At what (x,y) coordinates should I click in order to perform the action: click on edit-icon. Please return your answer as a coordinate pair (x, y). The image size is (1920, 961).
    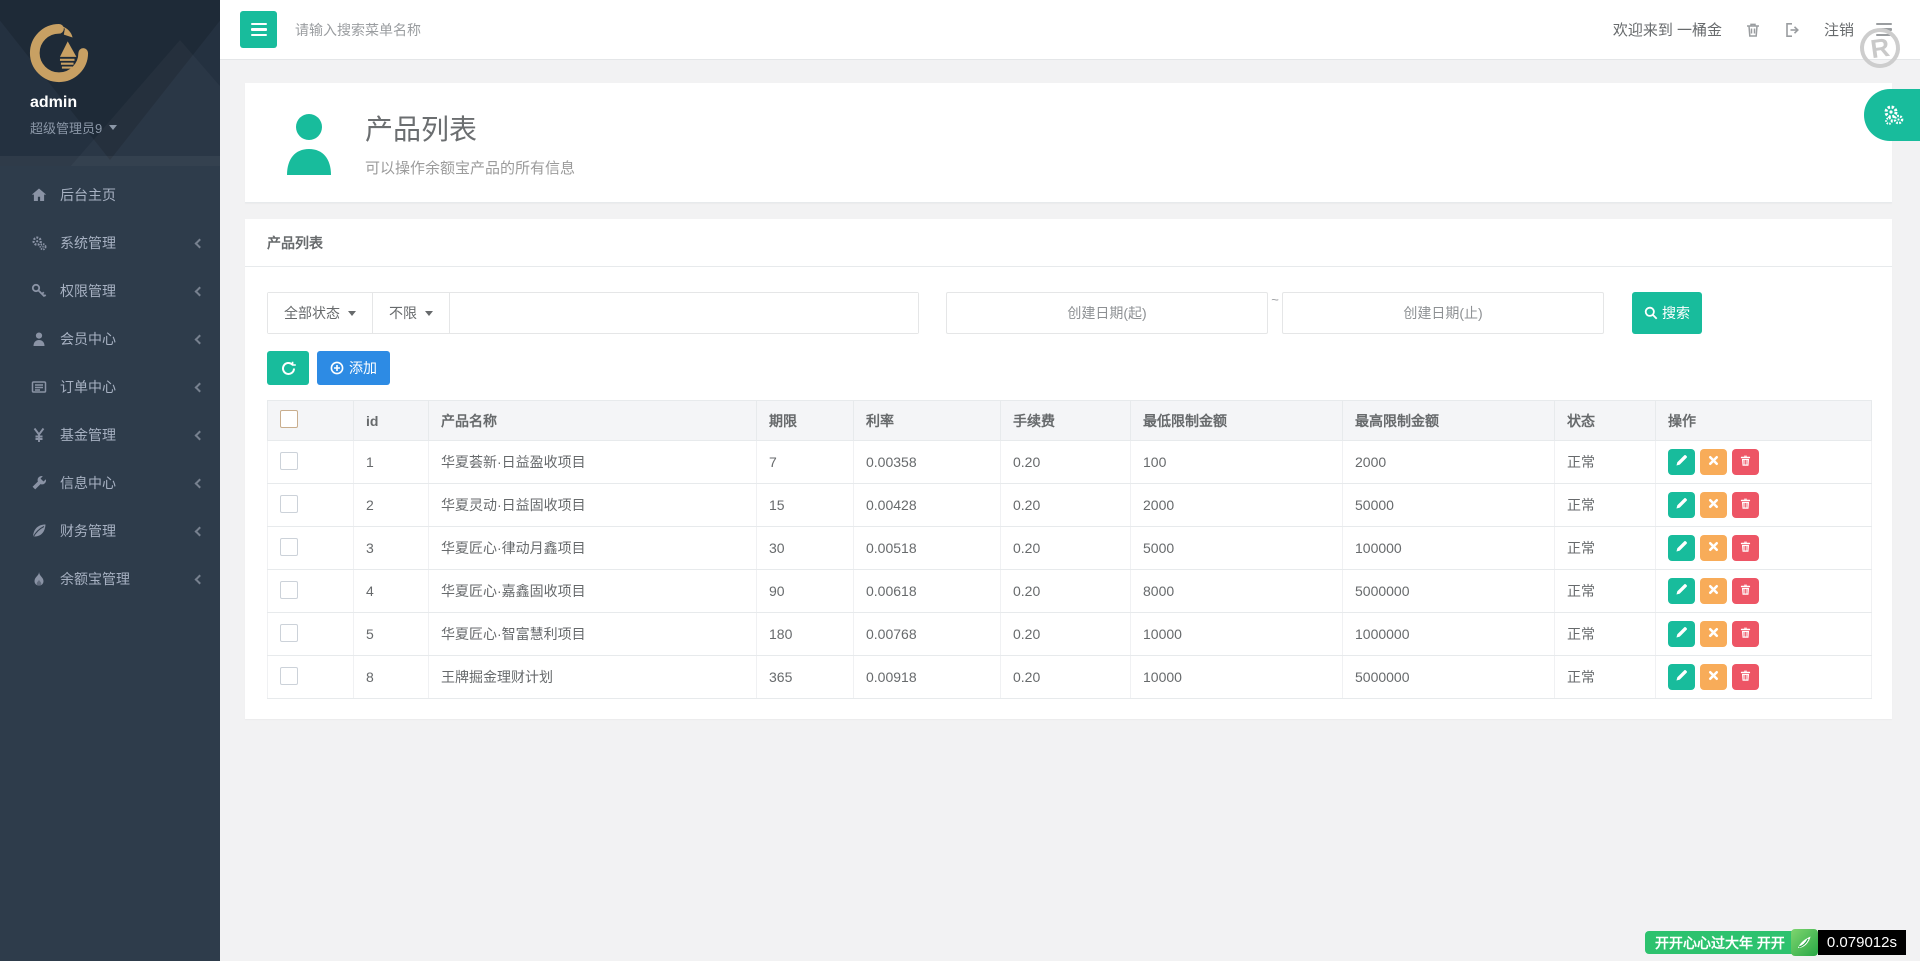
    Looking at the image, I should click on (1681, 677).